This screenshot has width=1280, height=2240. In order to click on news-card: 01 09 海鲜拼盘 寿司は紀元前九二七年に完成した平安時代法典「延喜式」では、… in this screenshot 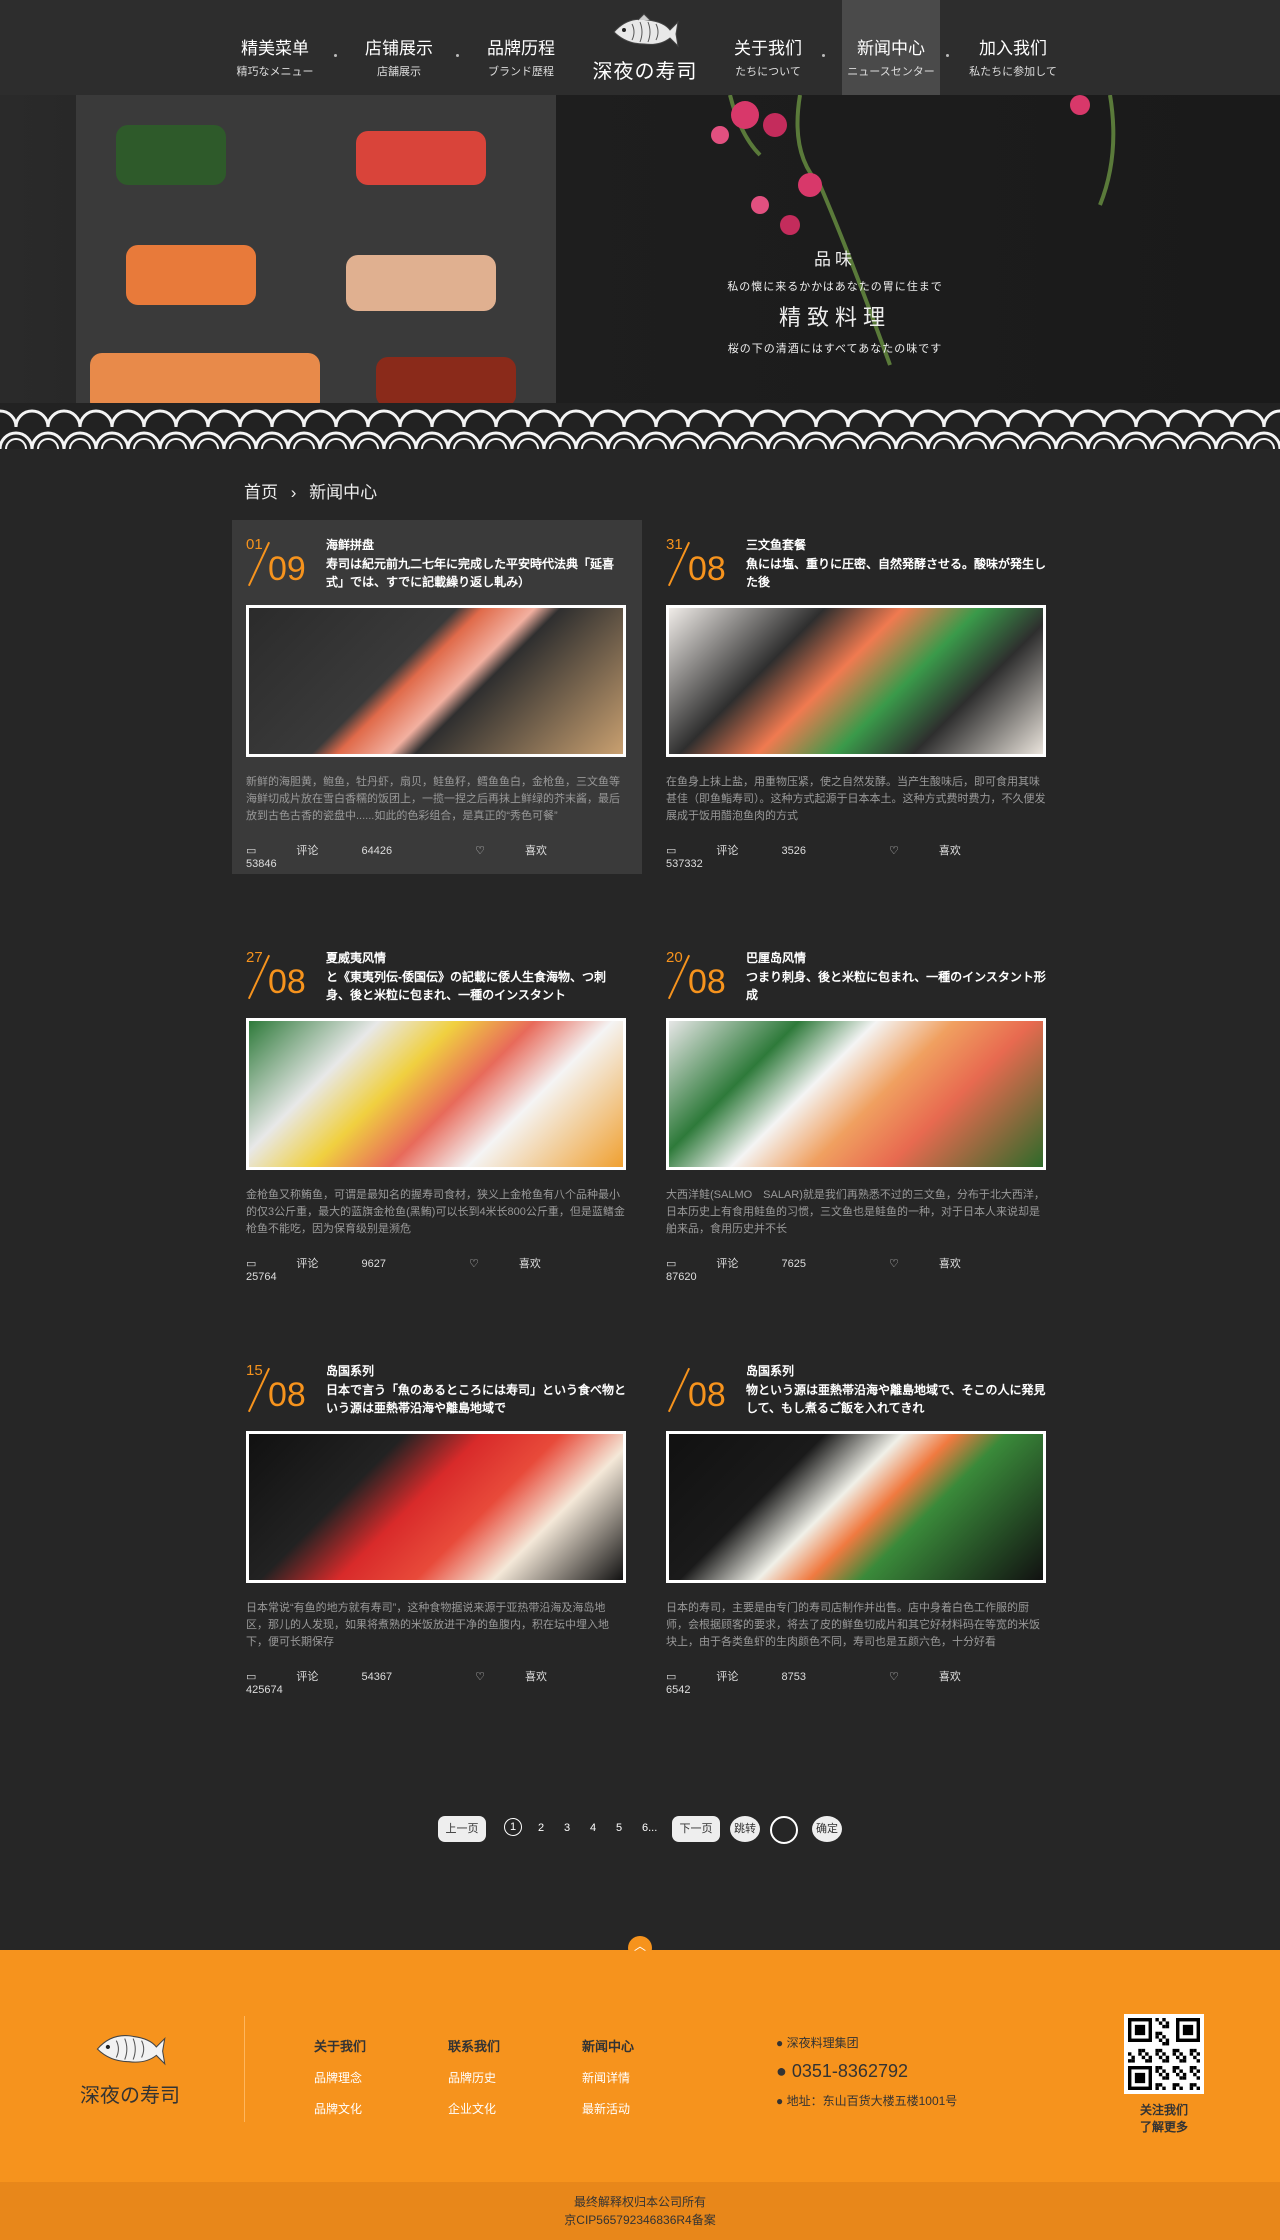, I will do `click(437, 697)`.